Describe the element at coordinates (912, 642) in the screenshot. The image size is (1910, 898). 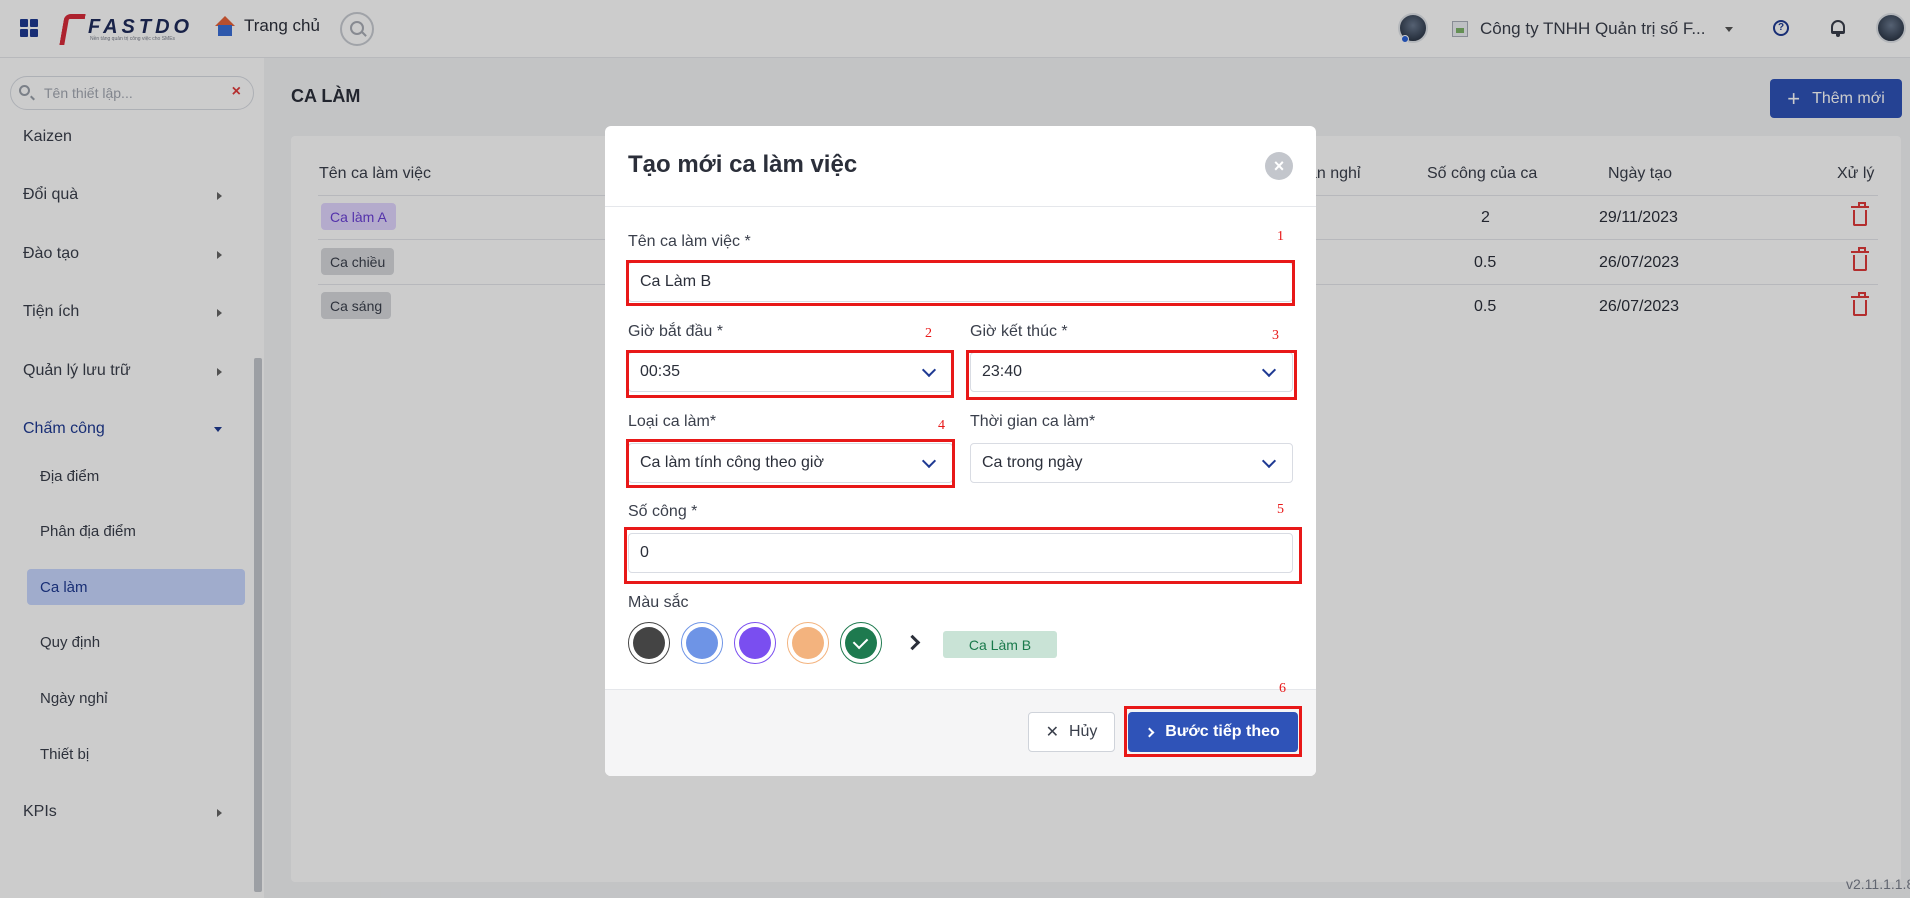
I see `chevron-right-icon` at that location.